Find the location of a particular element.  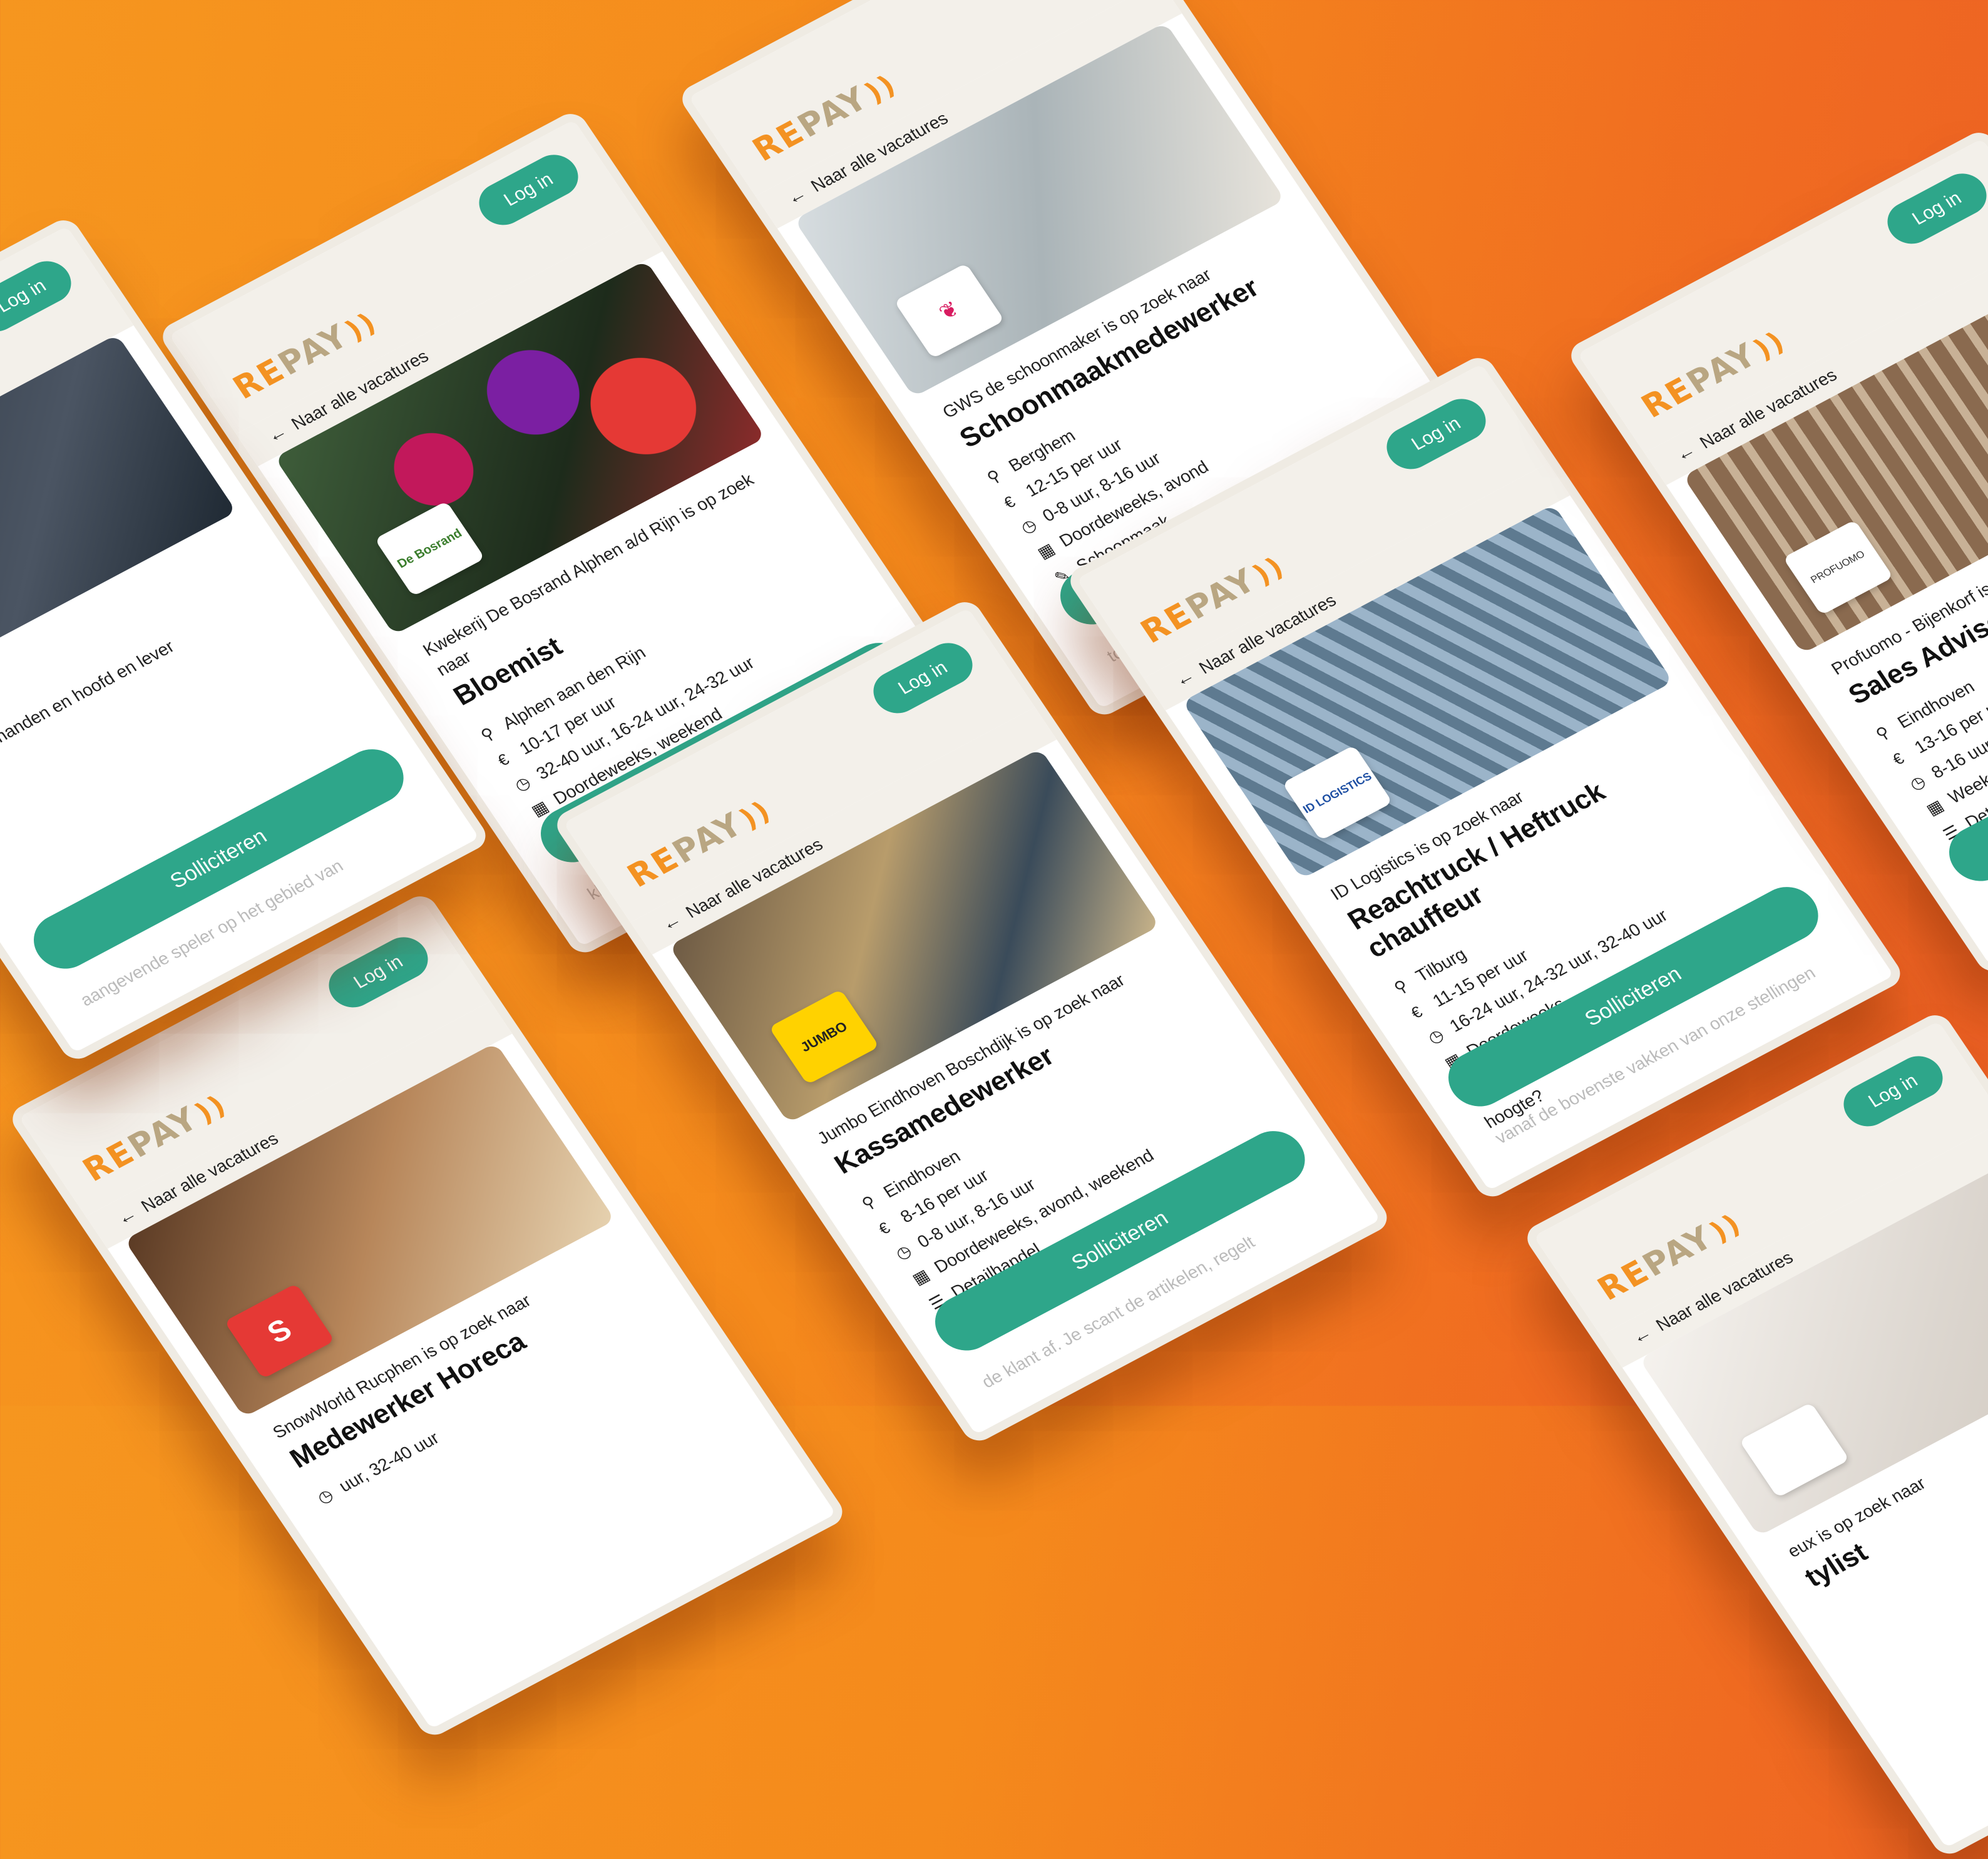

gws-logo-icon: ❦ is located at coordinates (949, 311).